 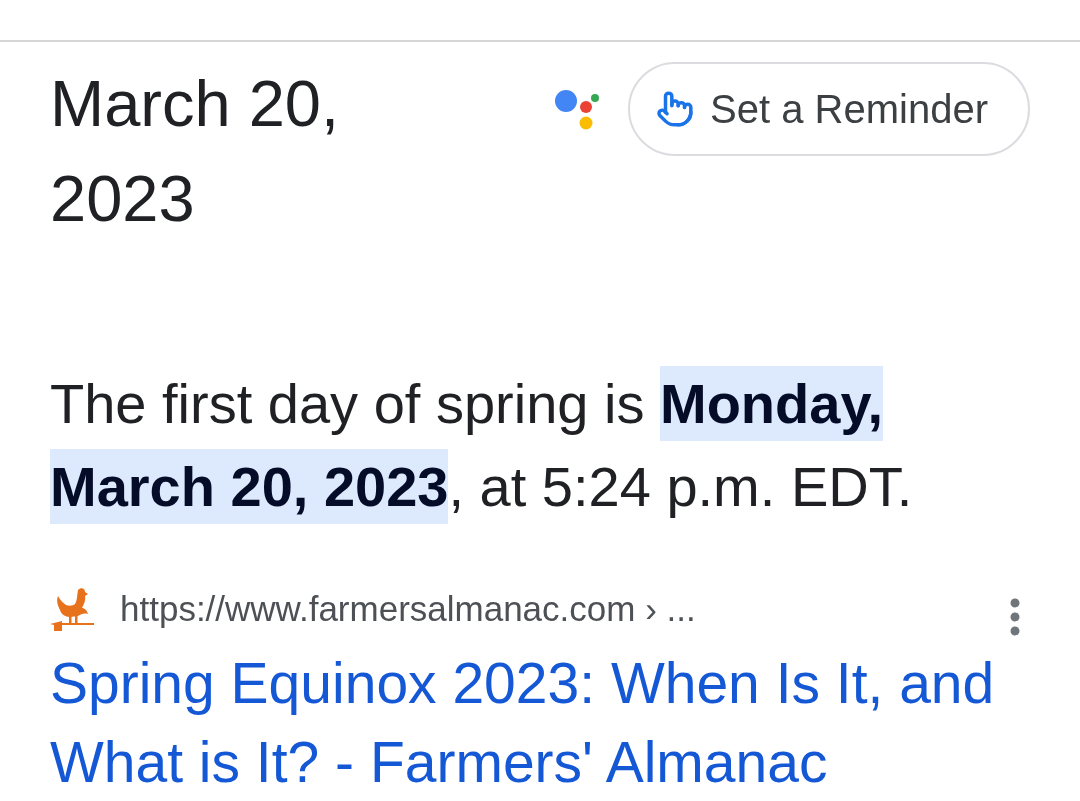 I want to click on kebab-menu-icon, so click(x=1015, y=617).